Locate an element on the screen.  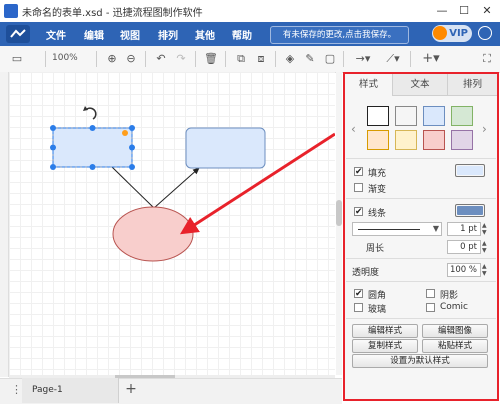
line-checkbox: ✔ is located at coordinates (358, 212).